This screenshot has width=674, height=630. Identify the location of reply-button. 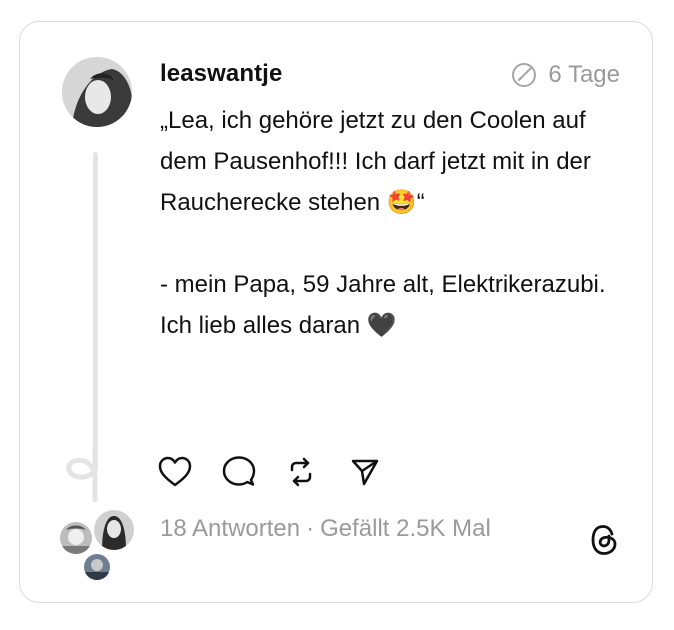
(254, 472).